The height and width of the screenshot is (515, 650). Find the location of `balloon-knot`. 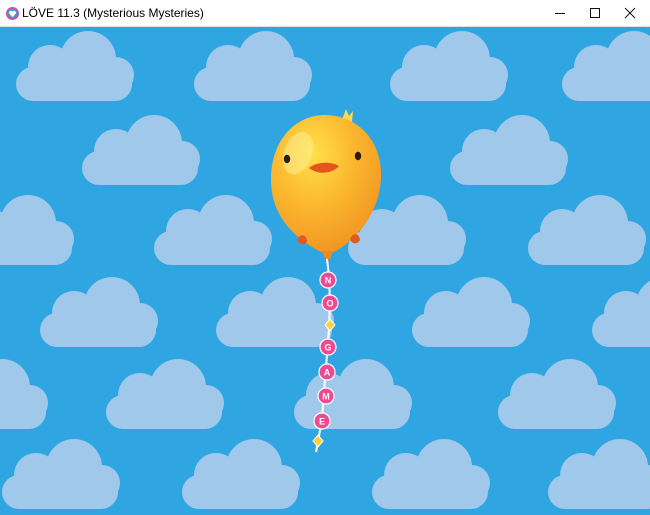

balloon-knot is located at coordinates (327, 255).